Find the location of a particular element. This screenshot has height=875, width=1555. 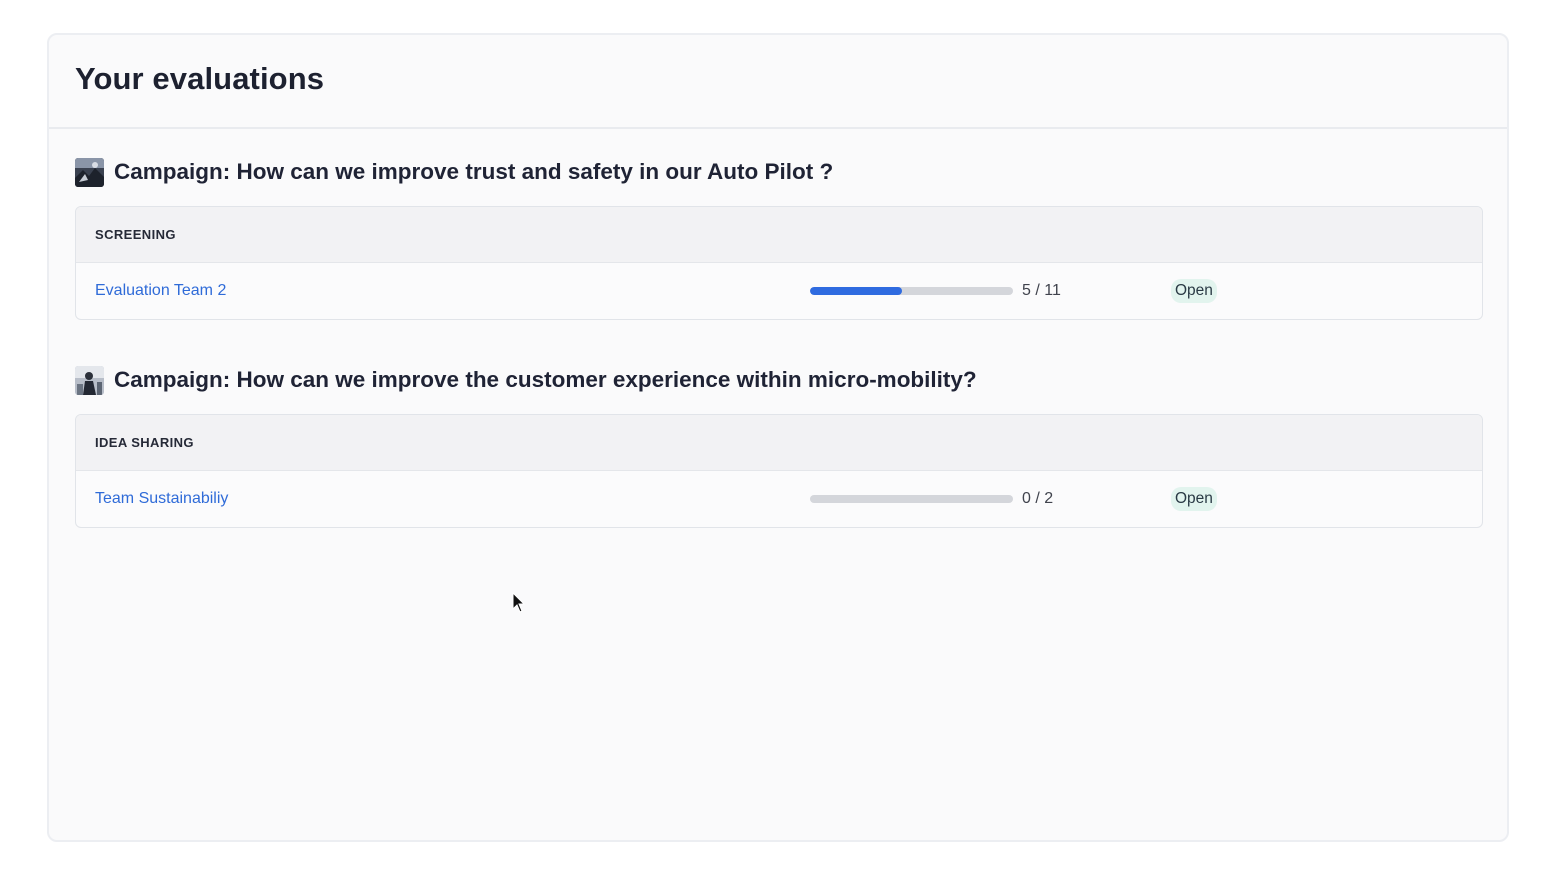

evaluation-team-link: Team Sustainabiliy is located at coordinates (161, 499).